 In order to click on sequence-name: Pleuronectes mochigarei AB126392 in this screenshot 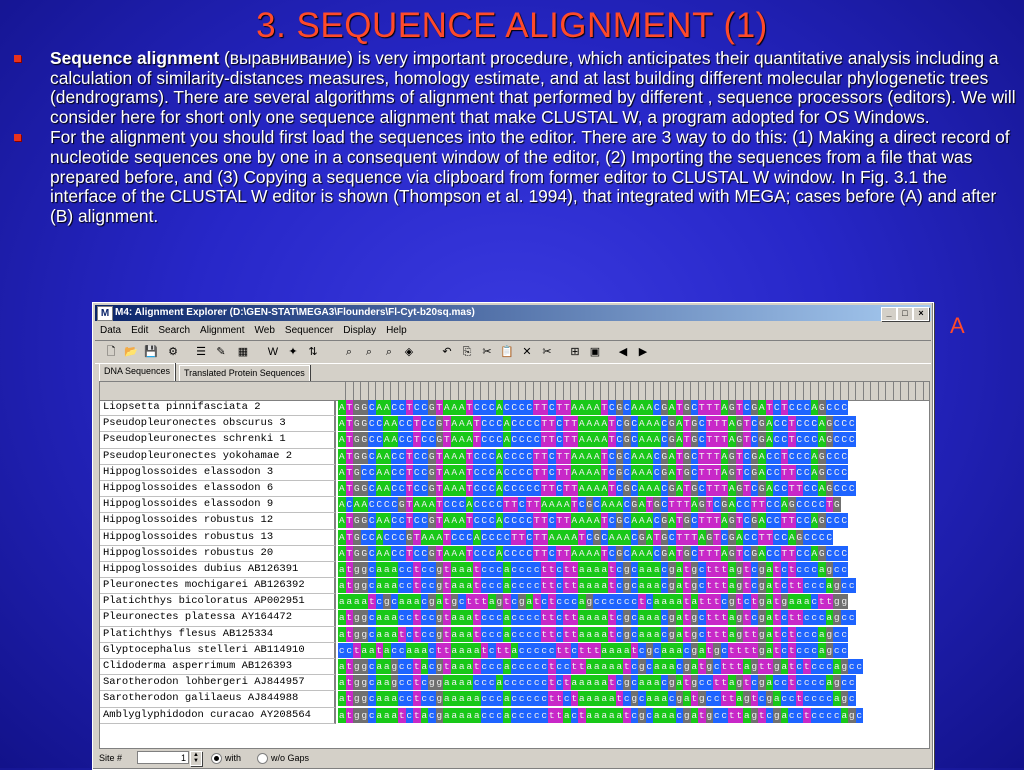, I will do `click(218, 586)`.